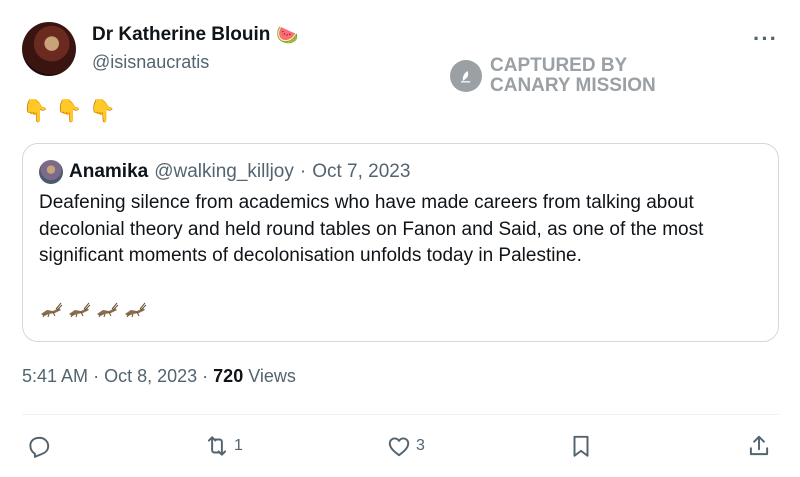 The width and height of the screenshot is (800, 477). I want to click on bookmark-icon, so click(581, 446).